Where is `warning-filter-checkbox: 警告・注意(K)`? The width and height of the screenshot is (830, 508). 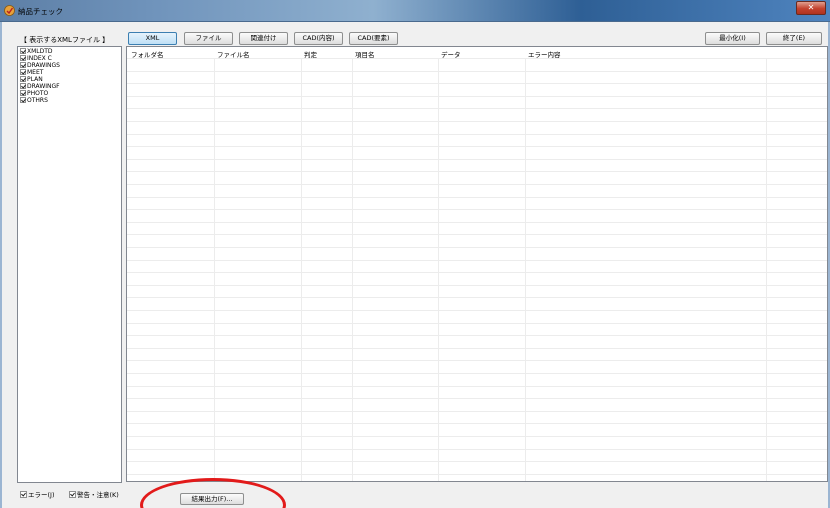 warning-filter-checkbox: 警告・注意(K) is located at coordinates (94, 495).